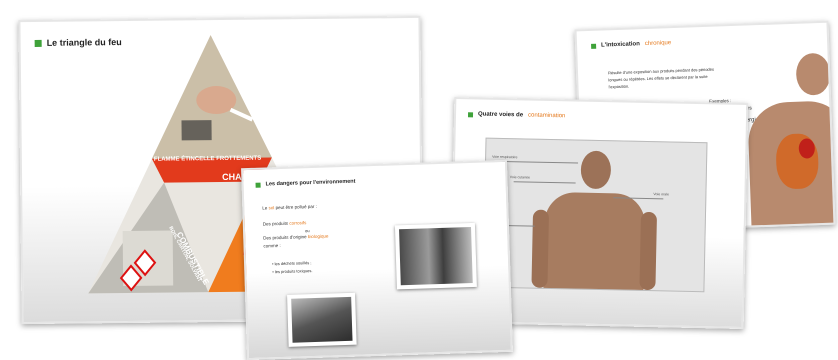 The image size is (838, 360). Describe the element at coordinates (435, 256) in the screenshot. I see `photo-pollution` at that location.